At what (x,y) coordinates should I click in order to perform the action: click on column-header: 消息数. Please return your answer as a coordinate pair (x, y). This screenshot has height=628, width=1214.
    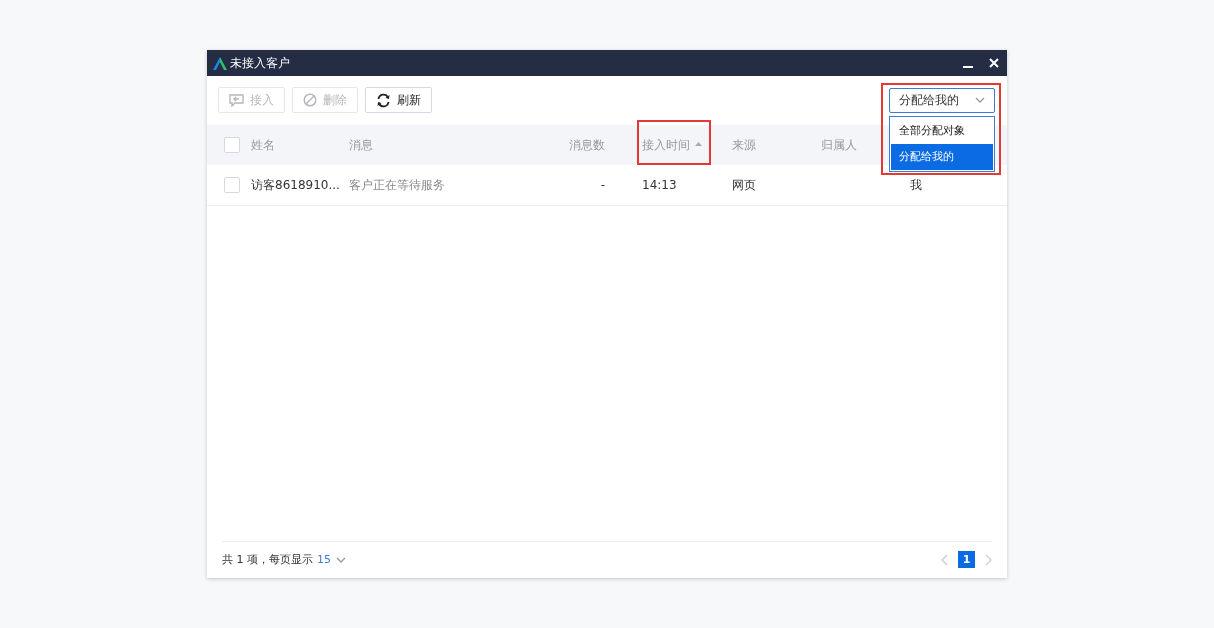
    Looking at the image, I should click on (587, 145).